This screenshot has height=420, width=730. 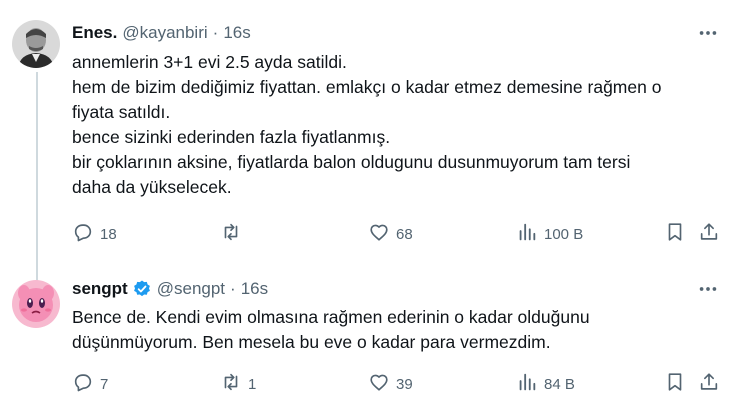 I want to click on tweet-line: annemlerin 3+1 evi 2.5 ayda satildi., so click(x=209, y=62).